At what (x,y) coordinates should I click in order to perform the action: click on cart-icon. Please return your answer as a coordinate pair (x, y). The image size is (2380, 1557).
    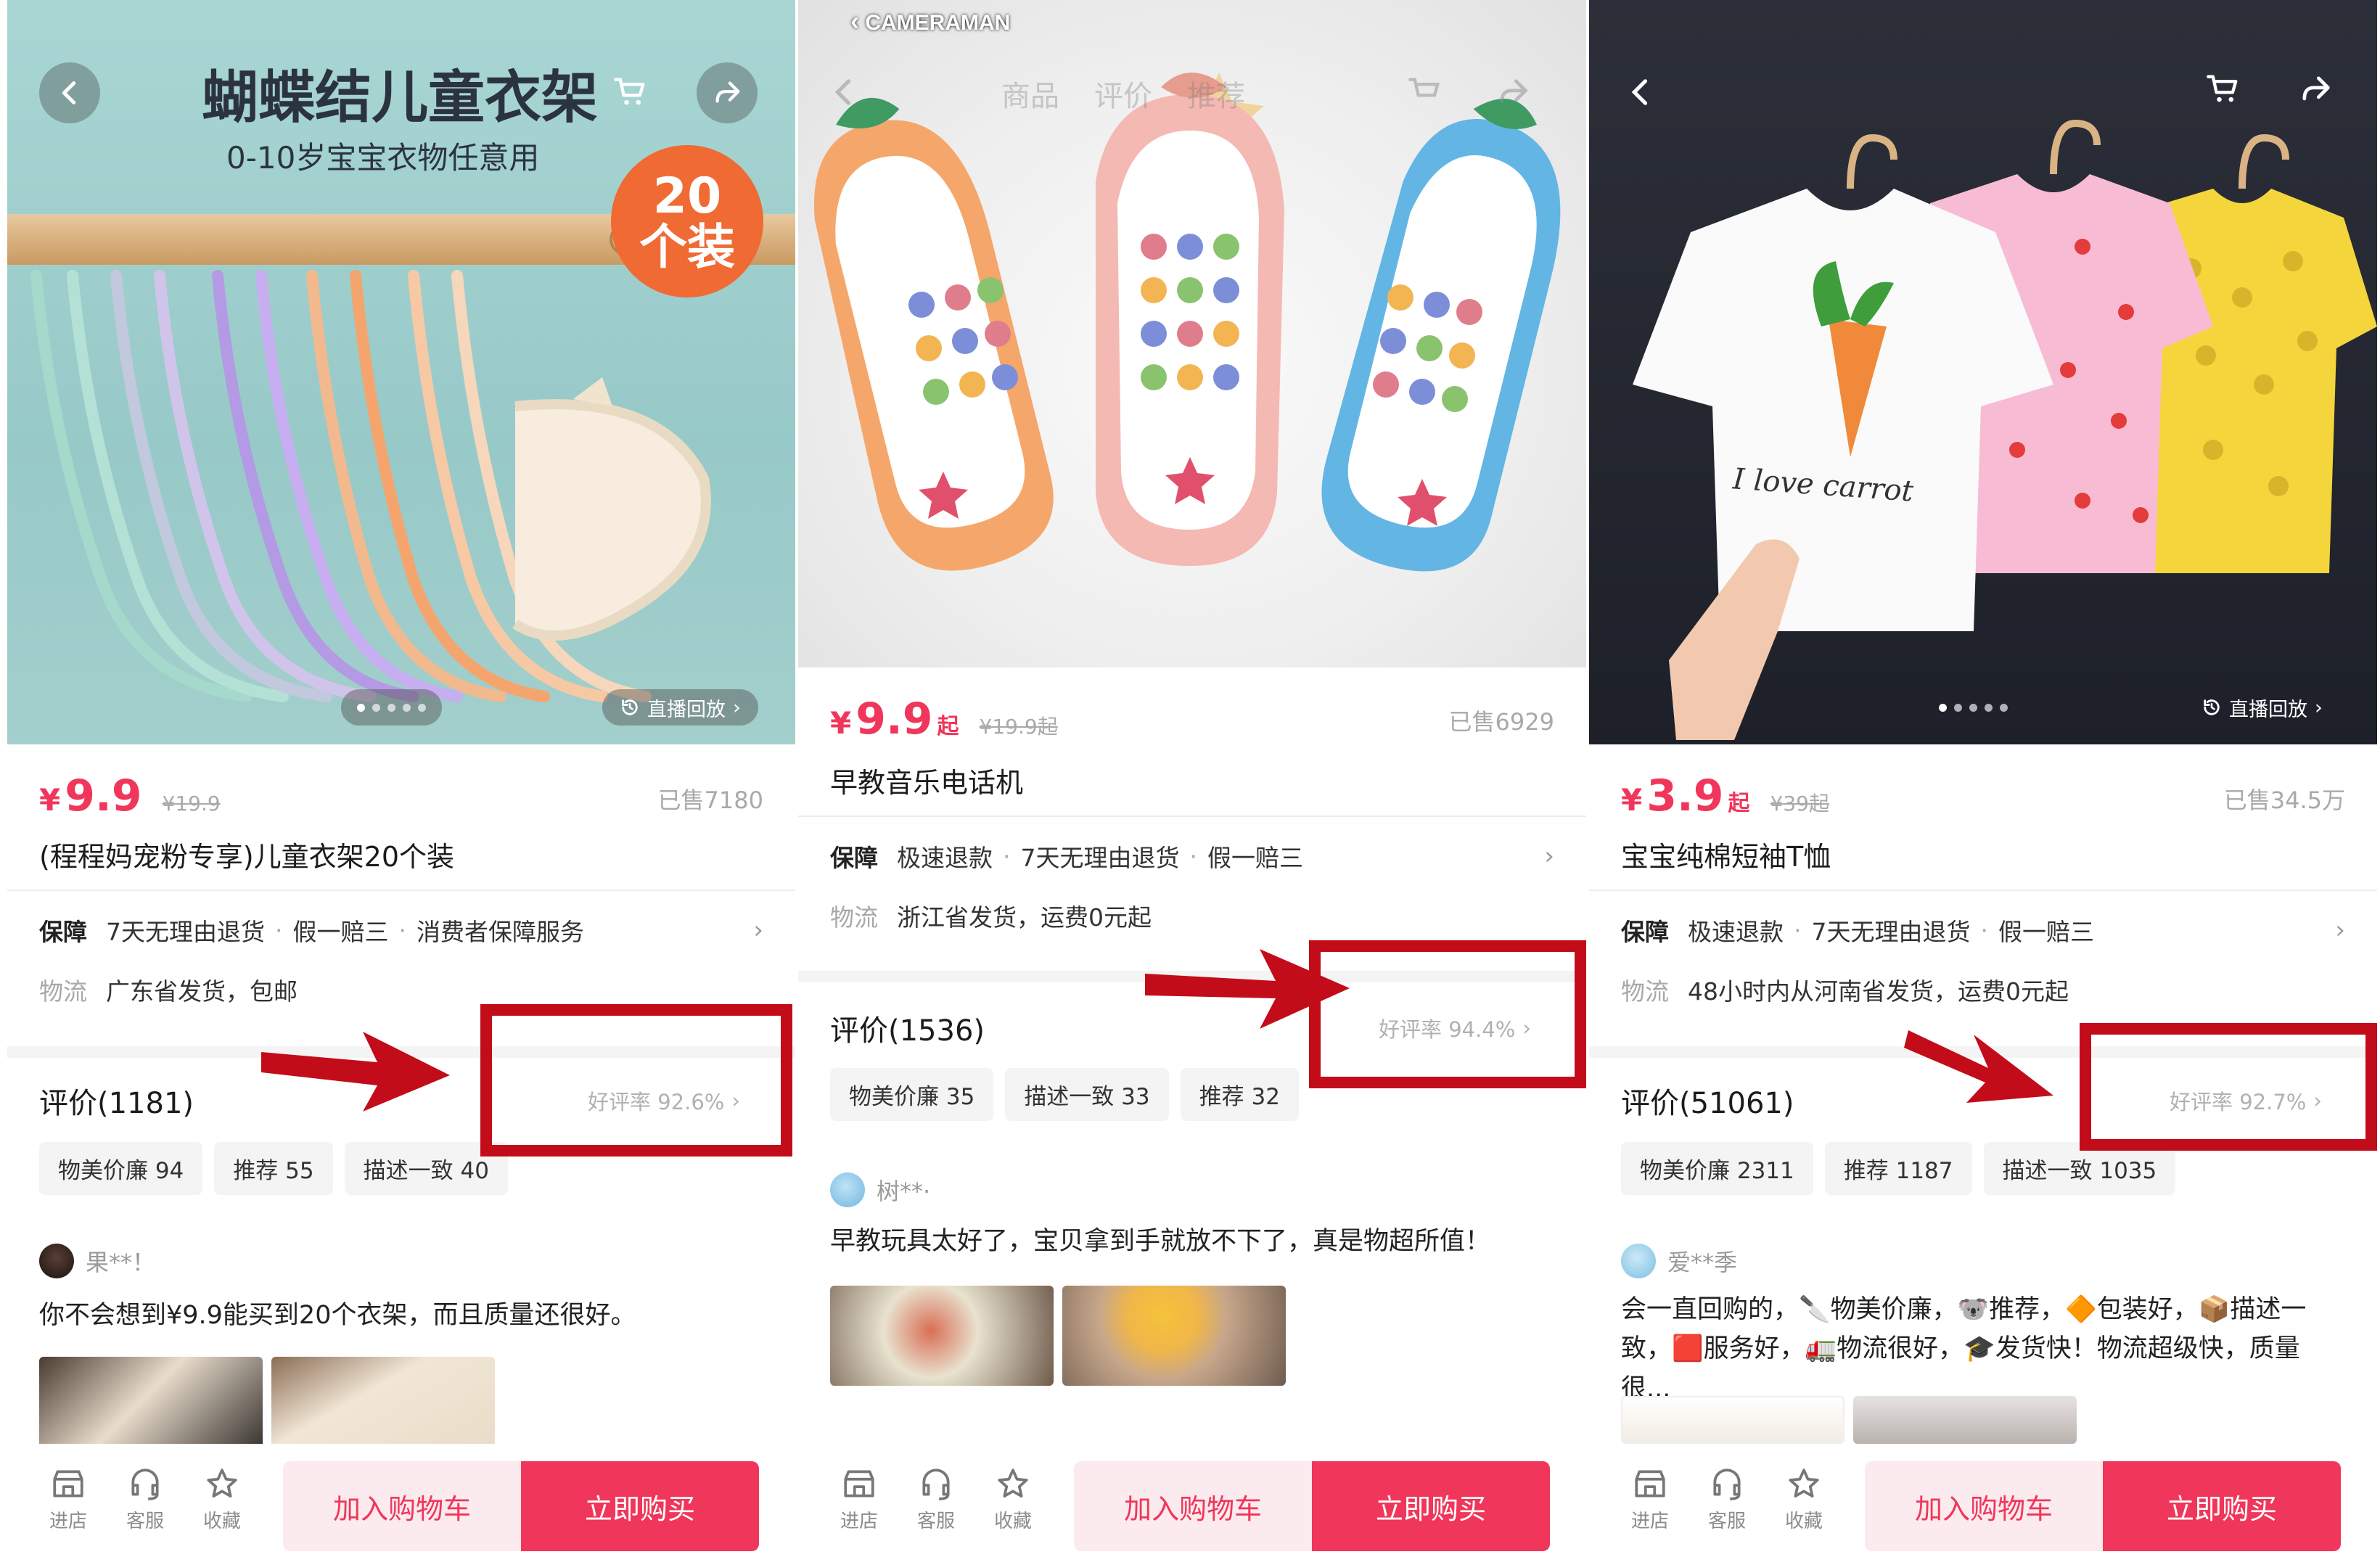
    Looking at the image, I should click on (2222, 88).